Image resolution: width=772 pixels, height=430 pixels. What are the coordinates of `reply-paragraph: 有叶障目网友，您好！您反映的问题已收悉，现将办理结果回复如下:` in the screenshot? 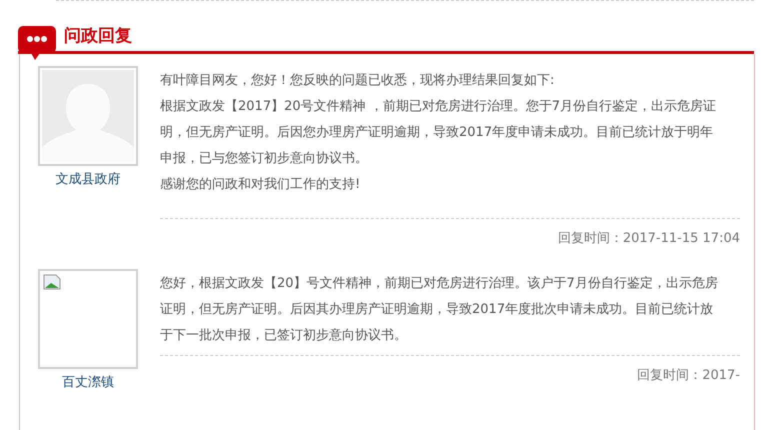 It's located at (358, 81).